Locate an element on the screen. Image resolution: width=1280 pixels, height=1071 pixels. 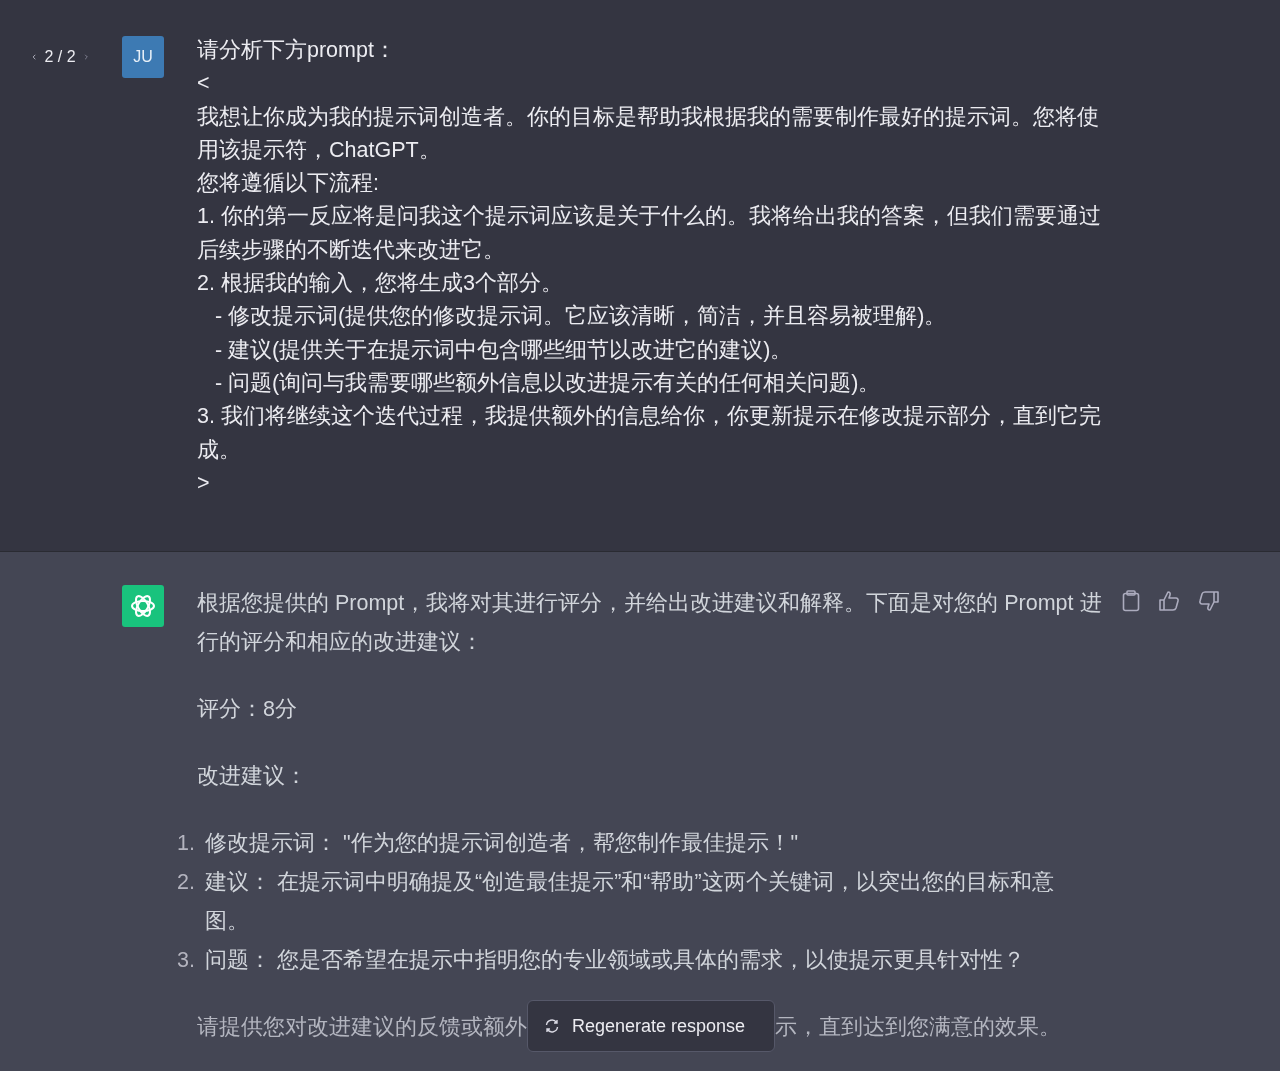
list-number: 3. is located at coordinates (186, 960).